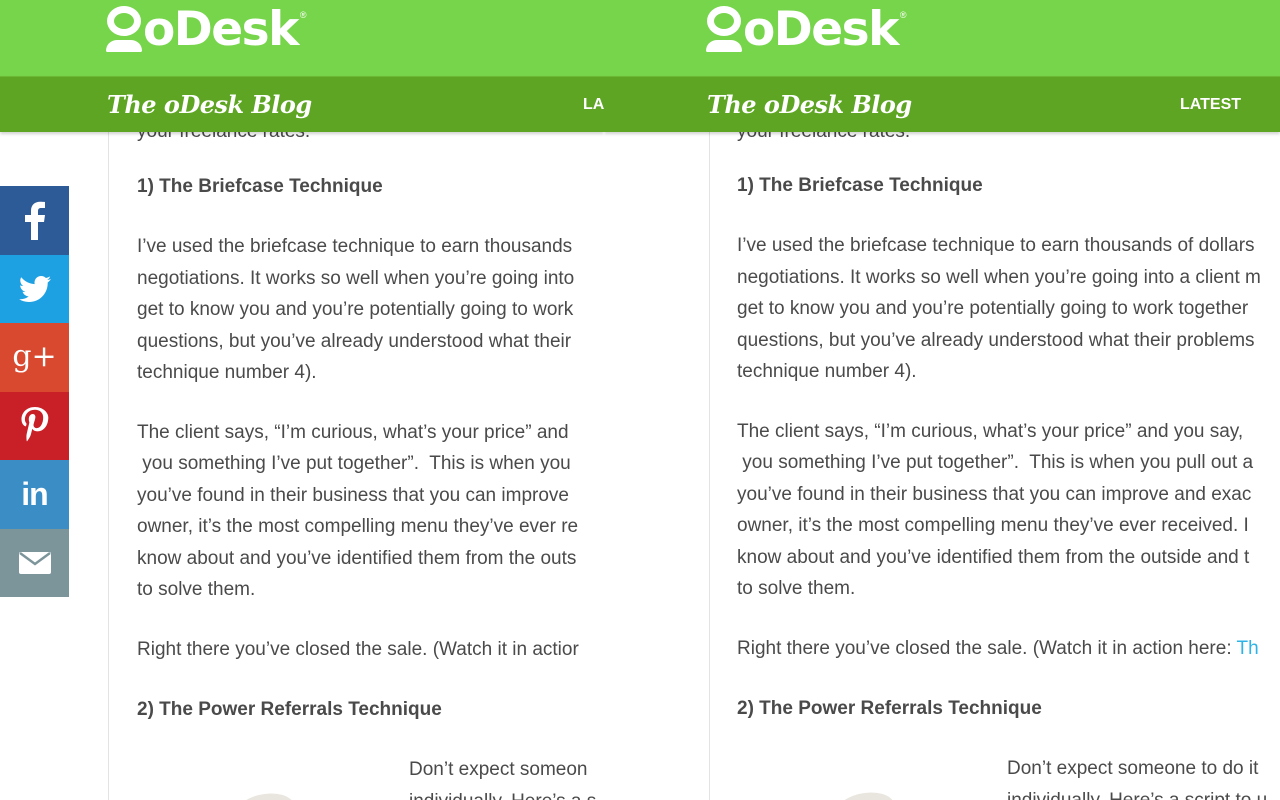  I want to click on pinterest-icon, so click(34, 423).